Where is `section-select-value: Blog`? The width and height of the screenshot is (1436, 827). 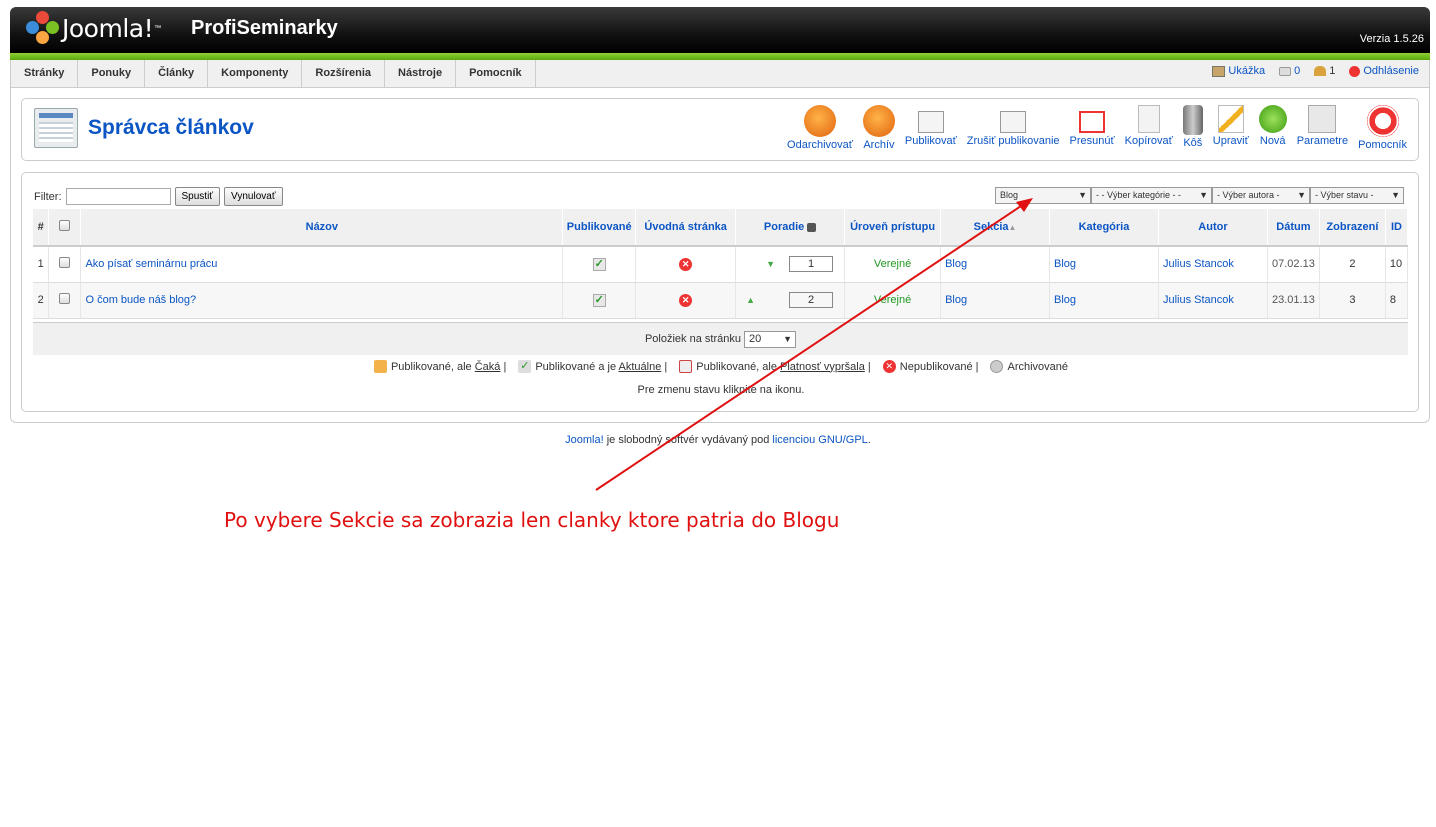 section-select-value: Blog is located at coordinates (1009, 195).